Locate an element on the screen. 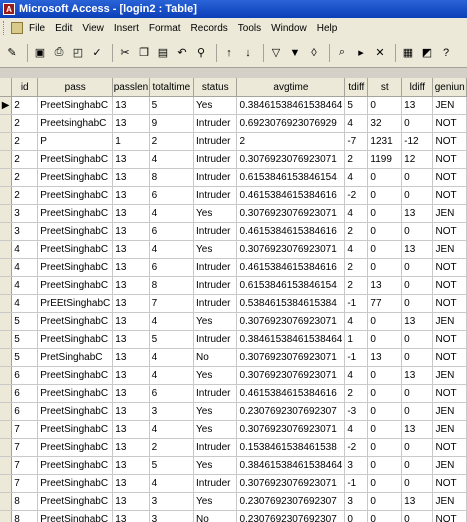  filter-by-form-icon: ▼ is located at coordinates (295, 53).